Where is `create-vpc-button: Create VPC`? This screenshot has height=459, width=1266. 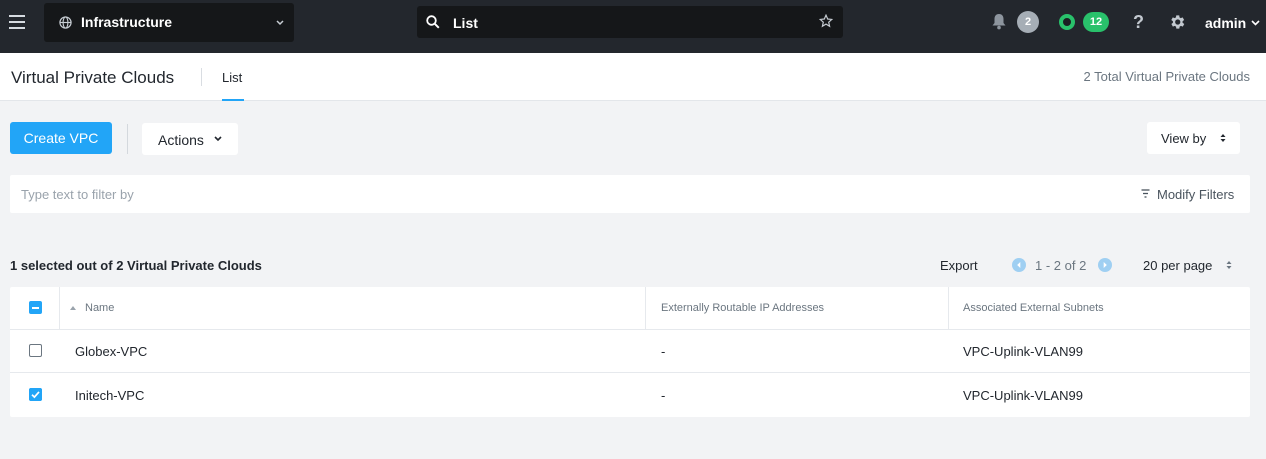 create-vpc-button: Create VPC is located at coordinates (61, 138).